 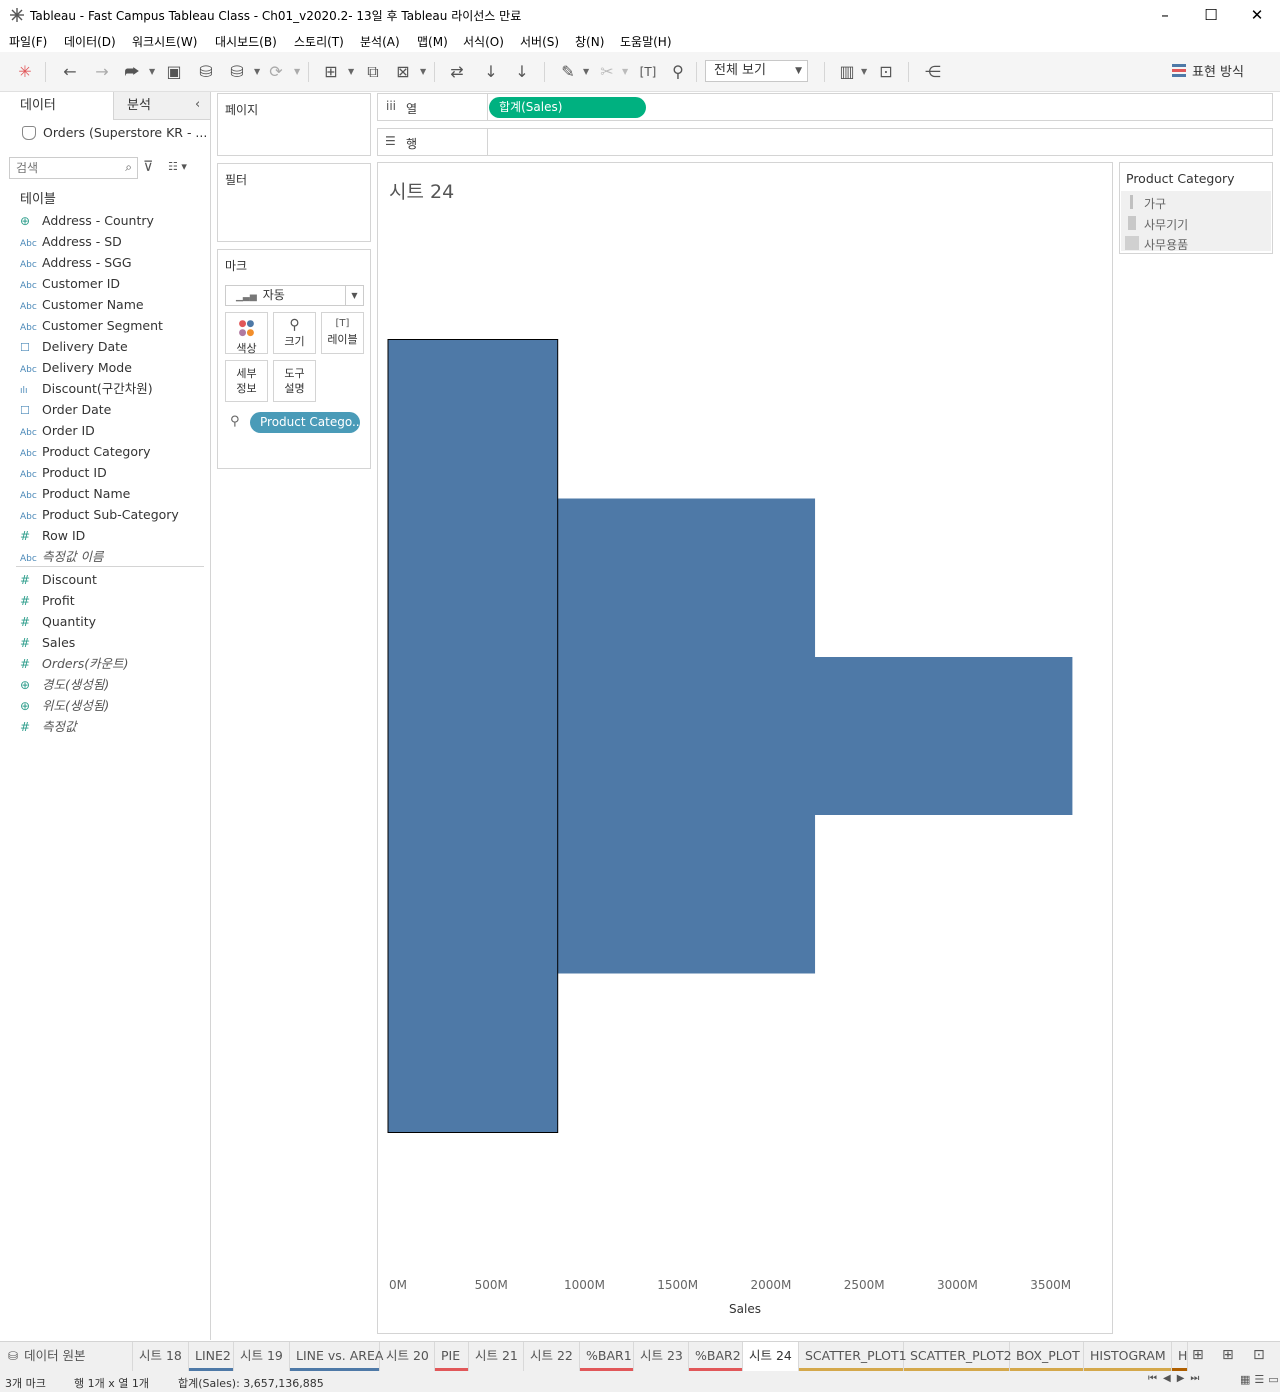 What do you see at coordinates (294, 333) in the screenshot?
I see `size-button: ⚲ 크기` at bounding box center [294, 333].